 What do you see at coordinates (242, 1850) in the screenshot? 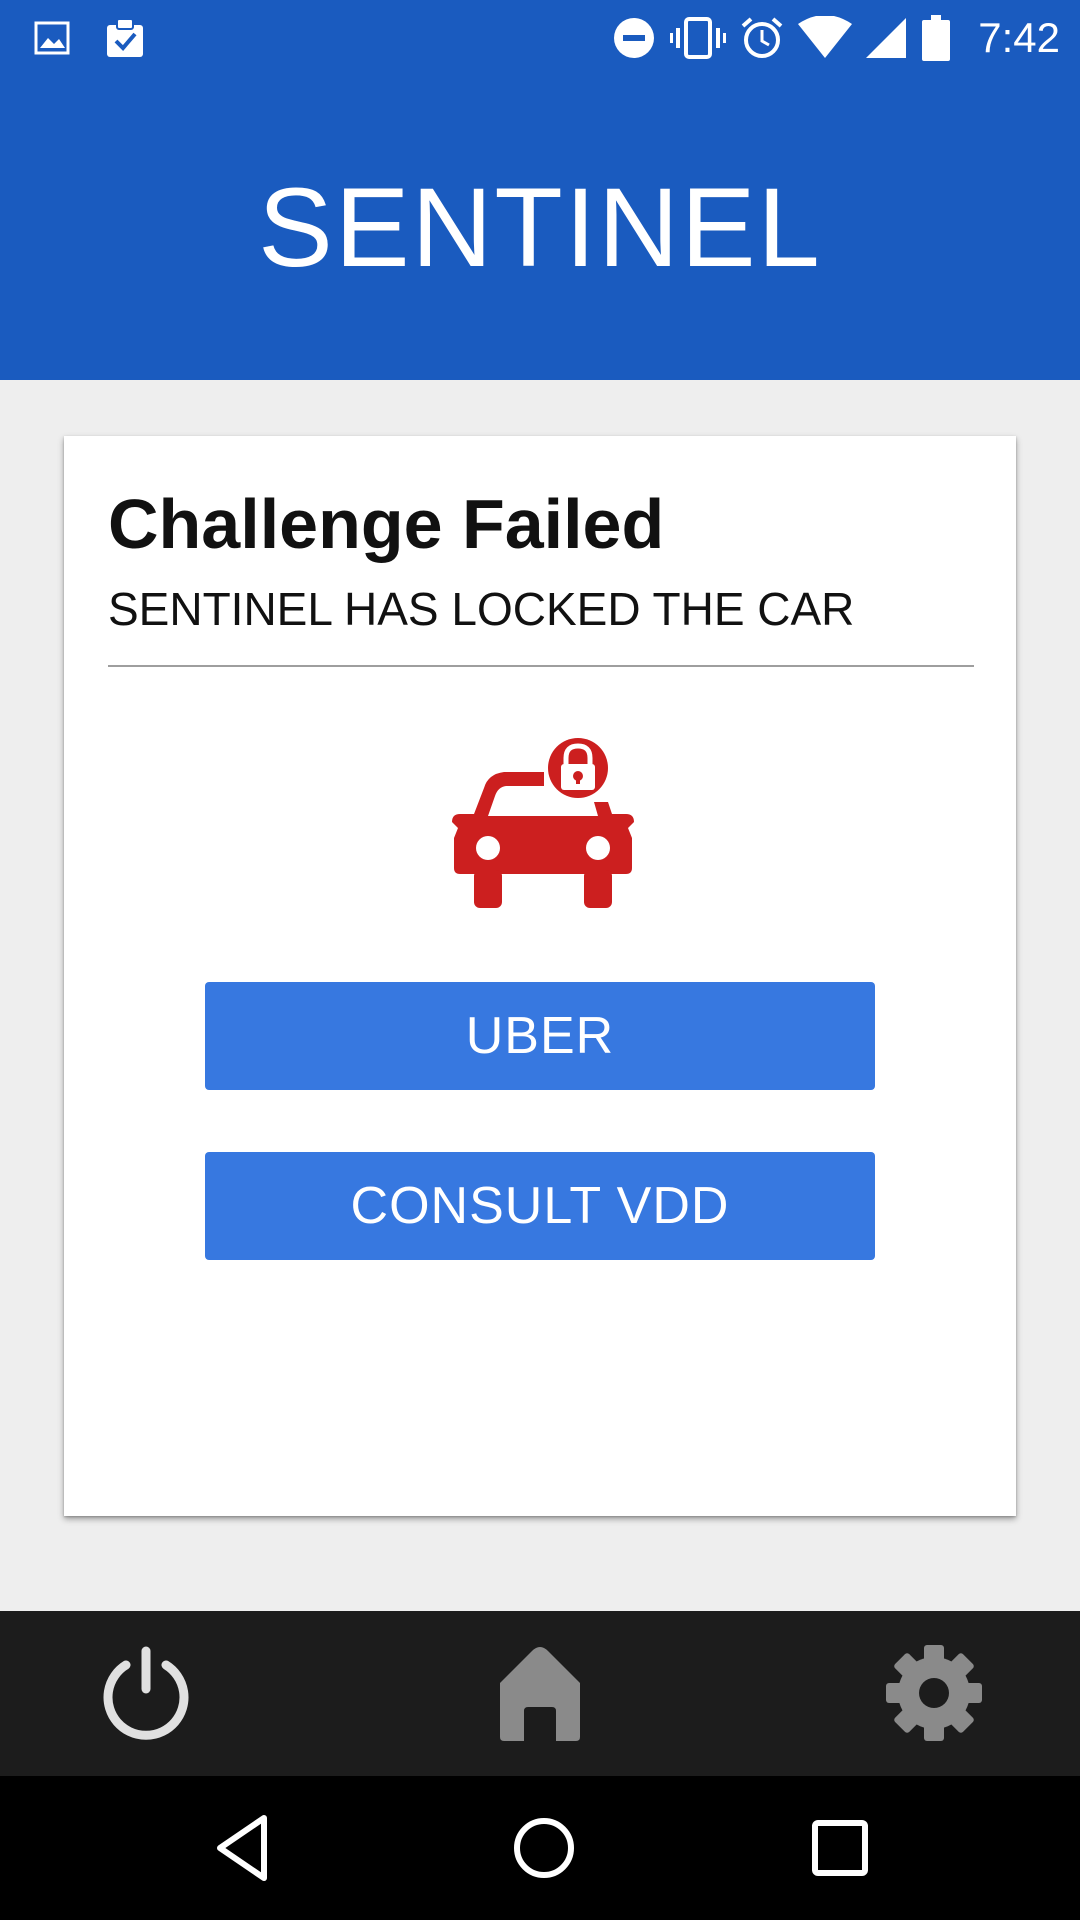
I see `back-icon` at bounding box center [242, 1850].